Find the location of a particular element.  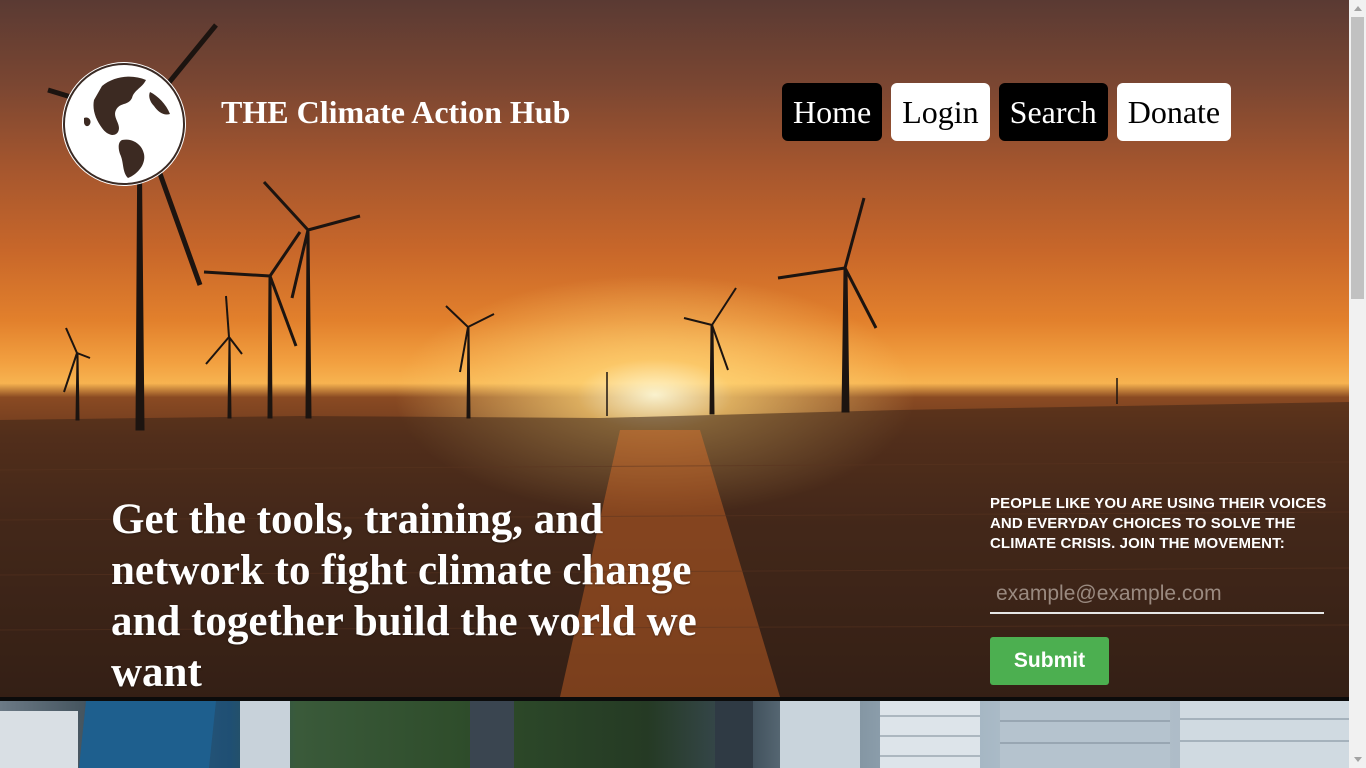

main-nav: Home Login Search Donate is located at coordinates (1007, 112).